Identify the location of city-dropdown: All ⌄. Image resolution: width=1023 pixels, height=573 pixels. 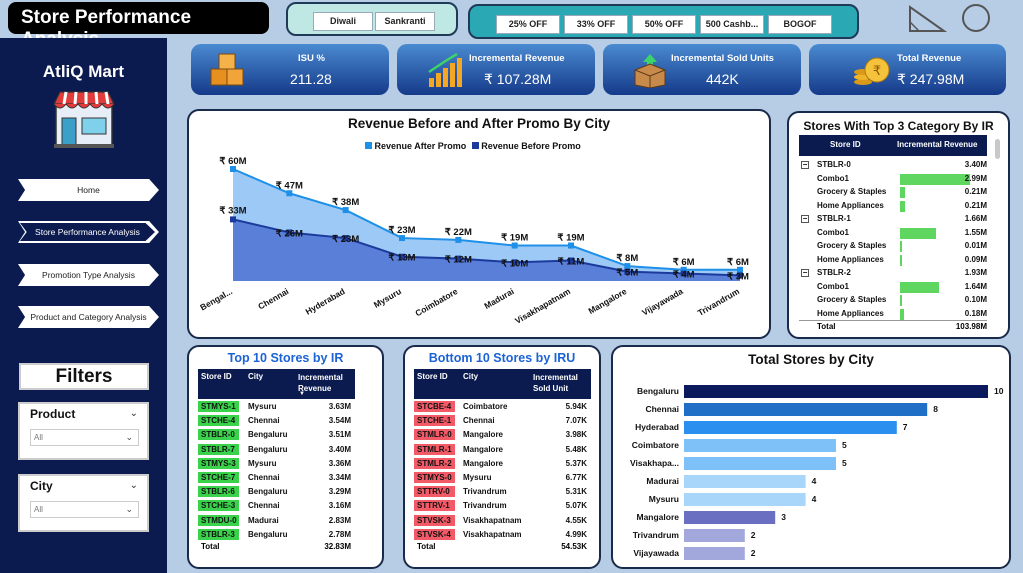
(84, 509).